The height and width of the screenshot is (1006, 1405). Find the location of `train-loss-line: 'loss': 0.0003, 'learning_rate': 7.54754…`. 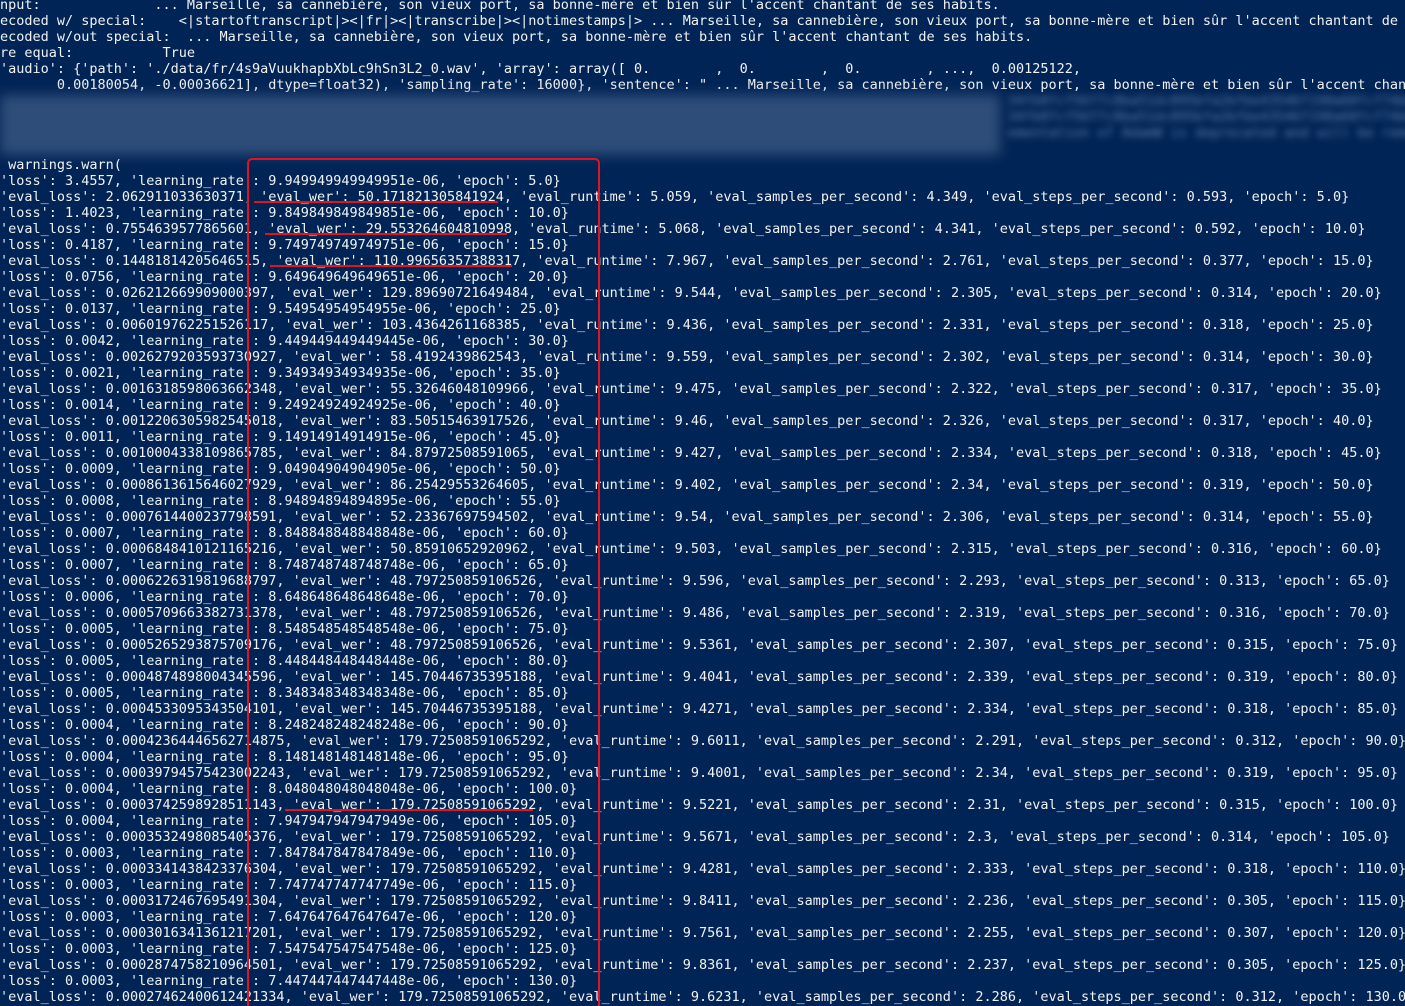

train-loss-line: 'loss': 0.0003, 'learning_rate': 7.54754… is located at coordinates (289, 949).